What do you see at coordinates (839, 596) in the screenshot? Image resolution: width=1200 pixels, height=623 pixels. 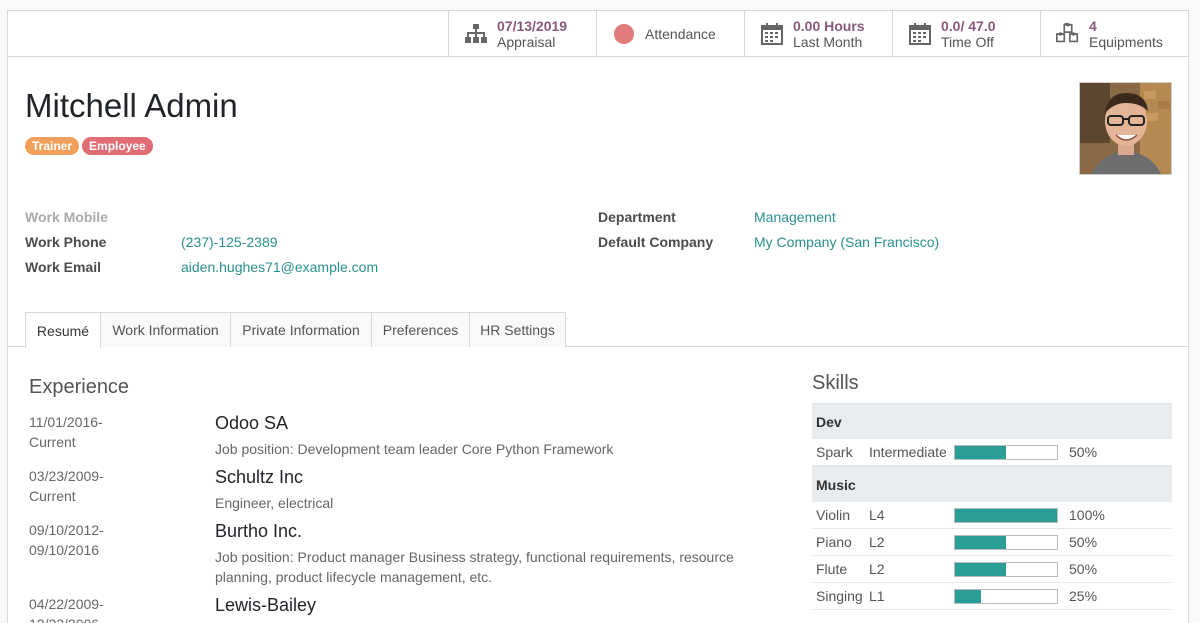 I see `skill-name: Singing` at bounding box center [839, 596].